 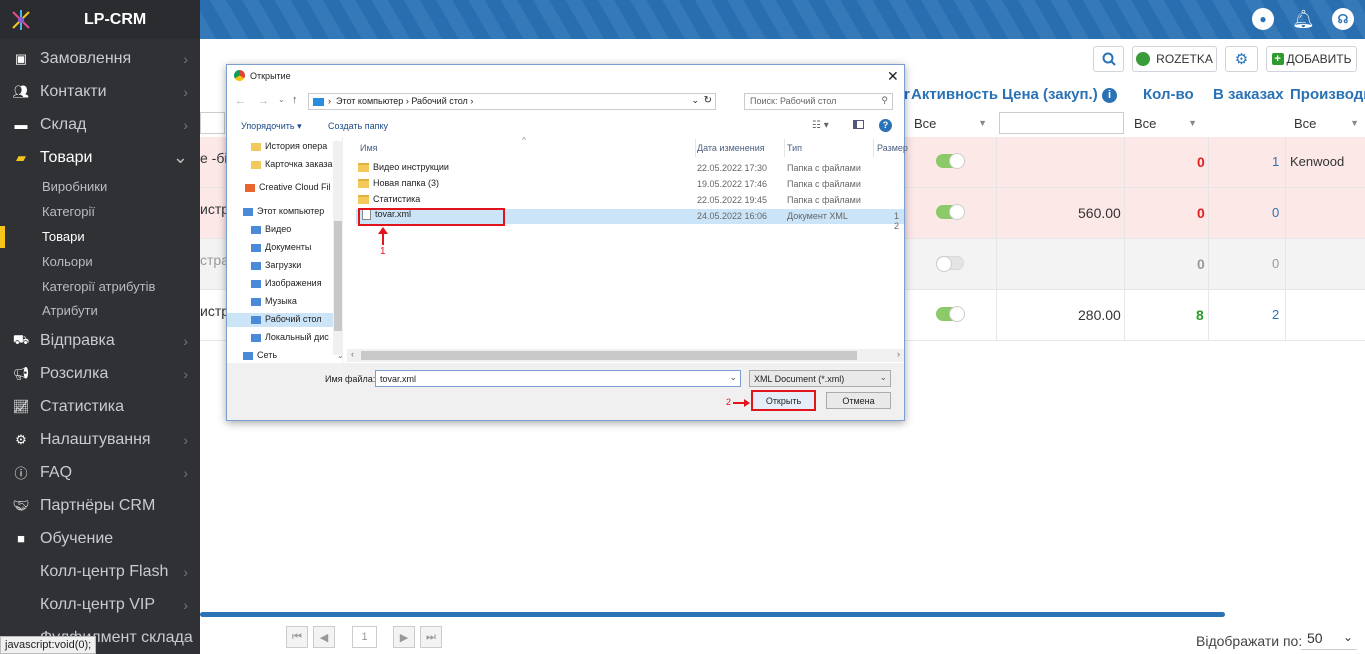 I want to click on sidebar-item-label: Контакти, so click(x=73, y=91).